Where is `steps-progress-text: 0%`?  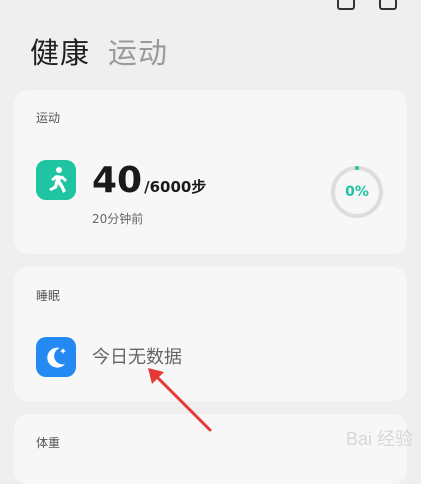
steps-progress-text: 0% is located at coordinates (357, 192).